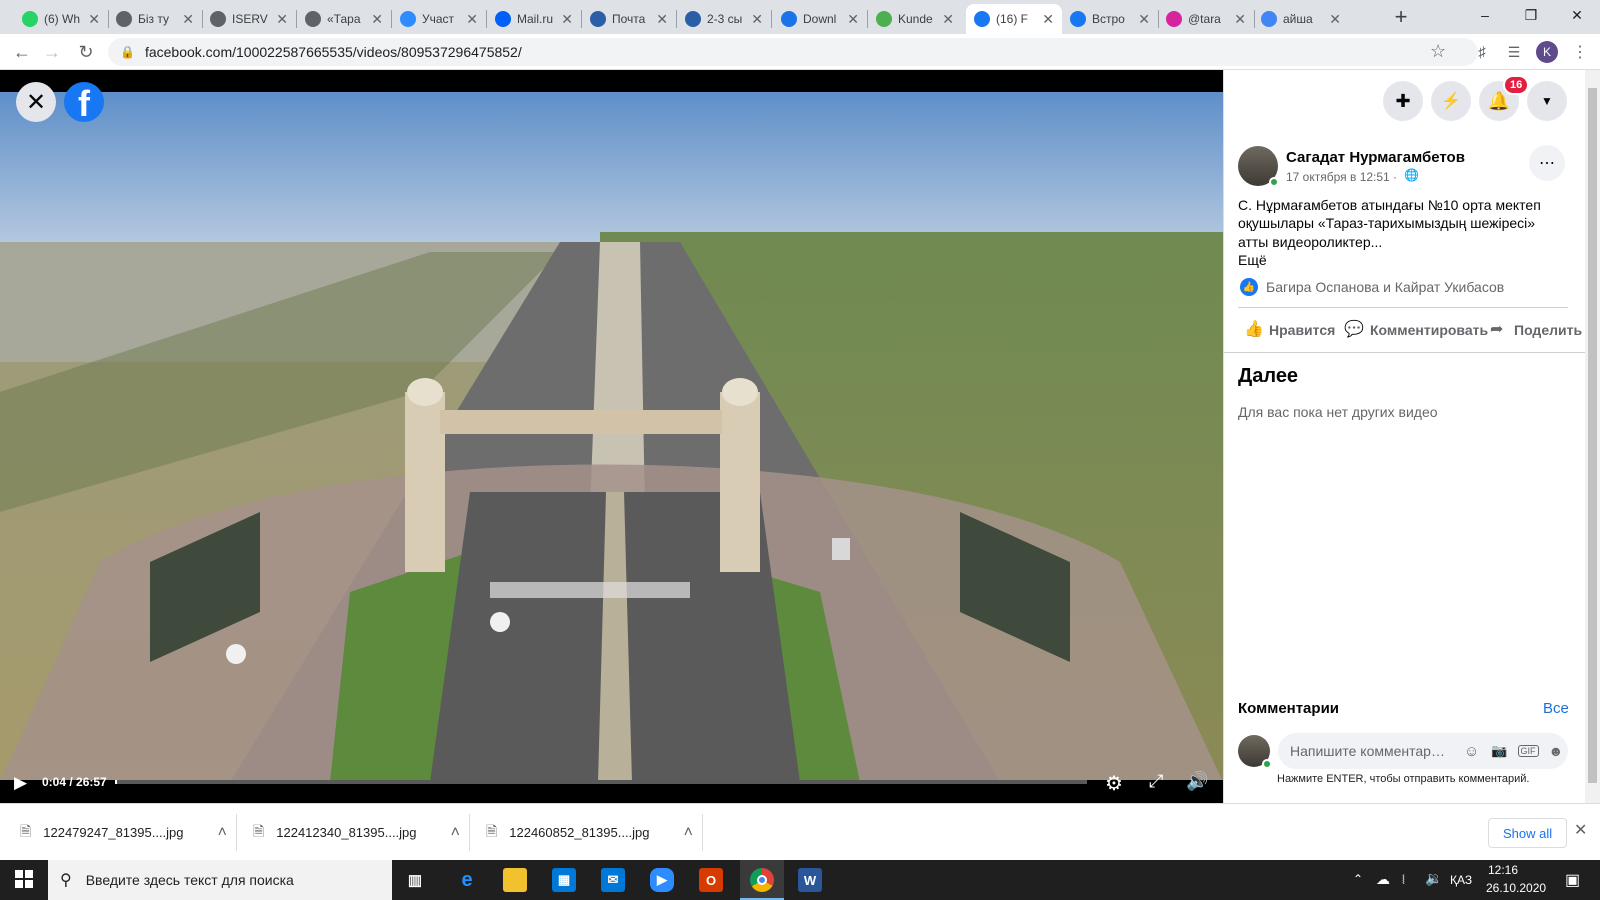  I want to click on camera-icon: 📷, so click(1499, 751).